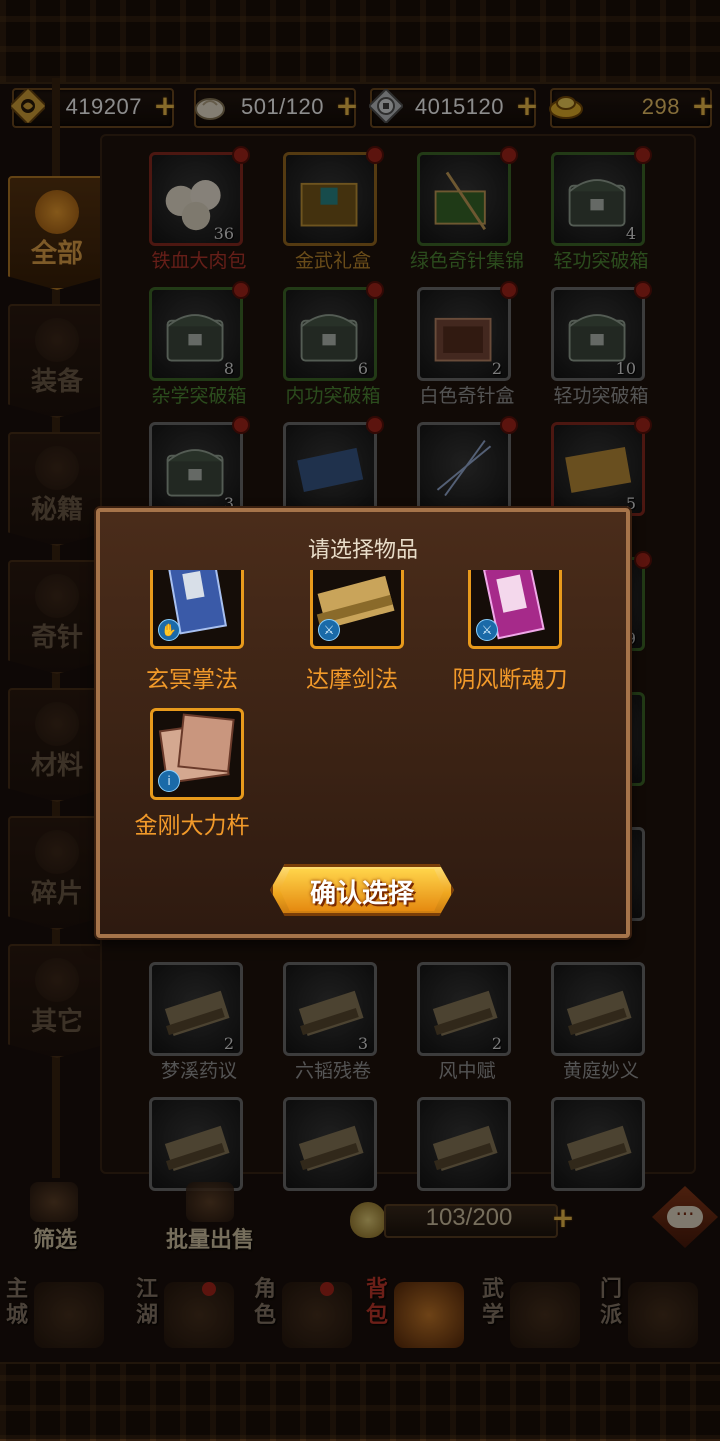 The image size is (720, 1441). Describe the element at coordinates (510, 680) in the screenshot. I see `option-name: 阴风断魂刀` at that location.